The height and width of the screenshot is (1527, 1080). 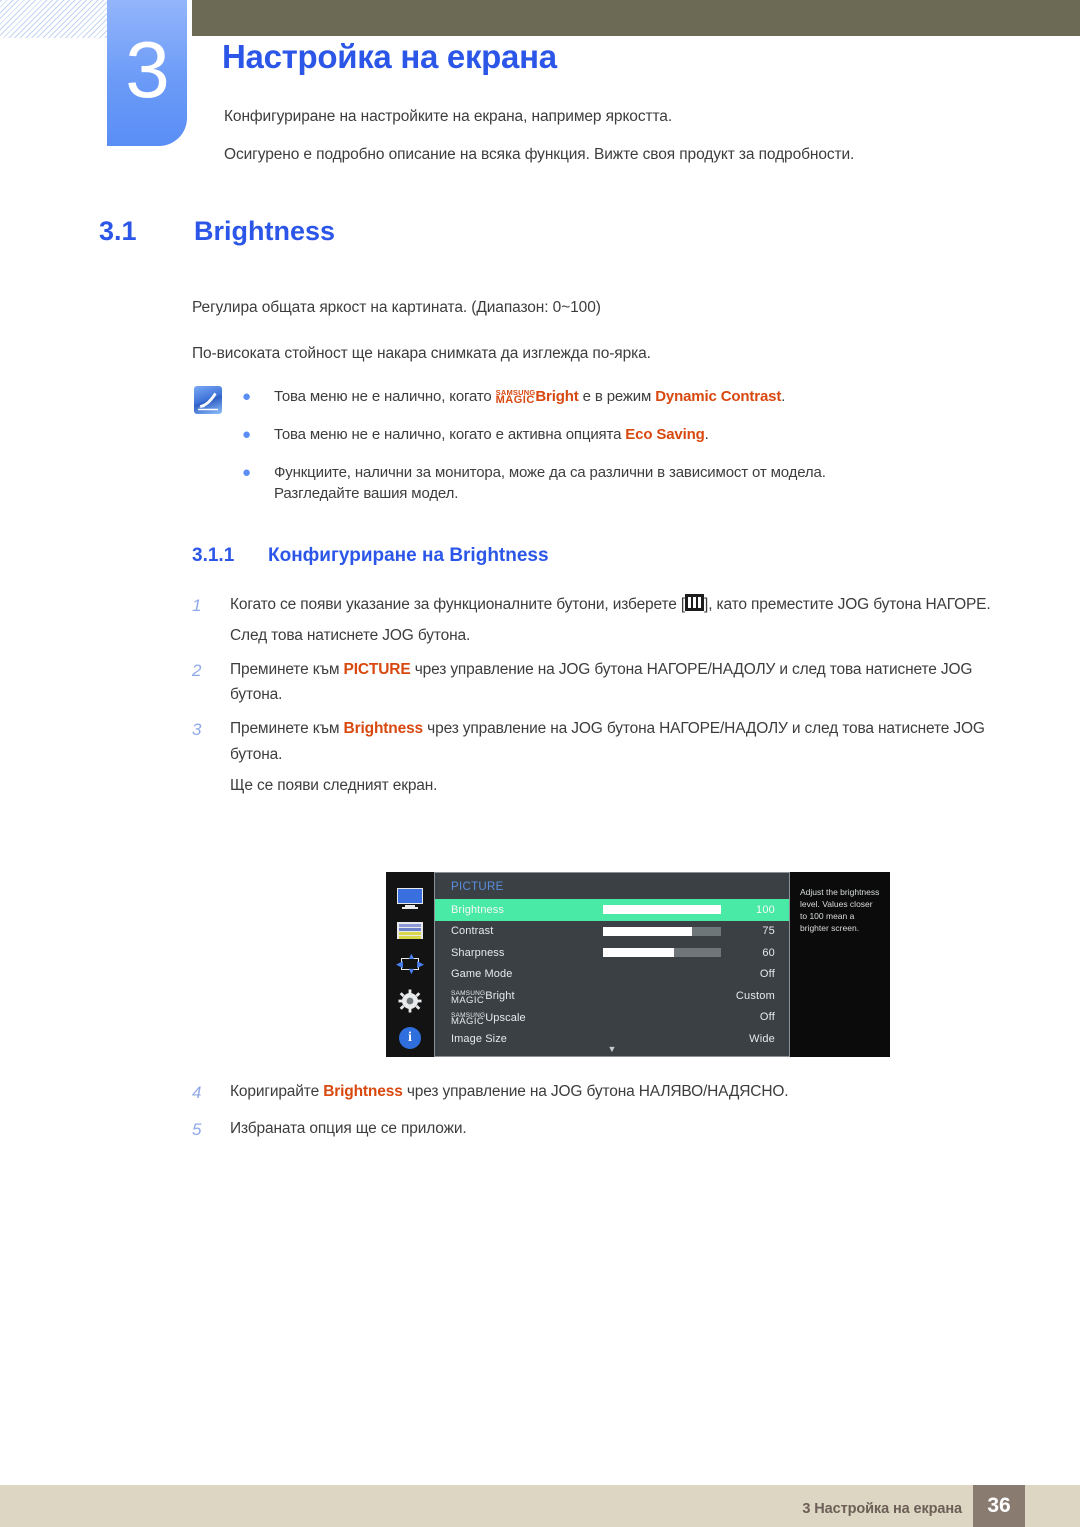 What do you see at coordinates (882, 1509) in the screenshot?
I see `footer-chapter-label: 3 Настройка на екрана` at bounding box center [882, 1509].